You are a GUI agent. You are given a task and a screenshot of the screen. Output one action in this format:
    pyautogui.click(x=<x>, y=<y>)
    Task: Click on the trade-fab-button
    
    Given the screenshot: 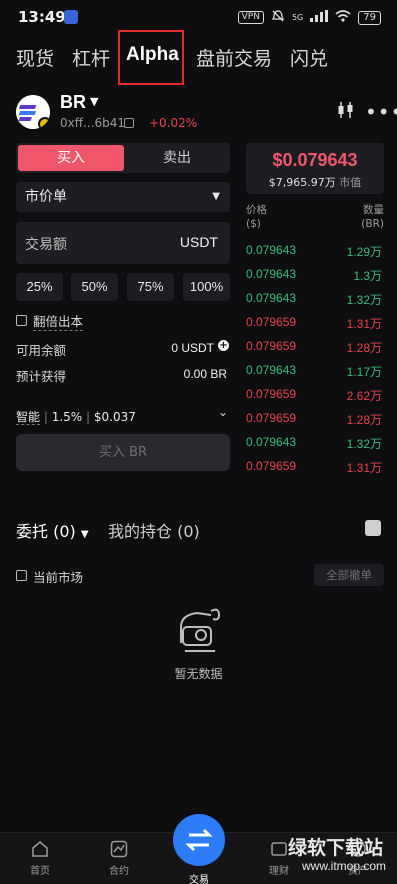 What is the action you would take?
    pyautogui.click(x=199, y=840)
    